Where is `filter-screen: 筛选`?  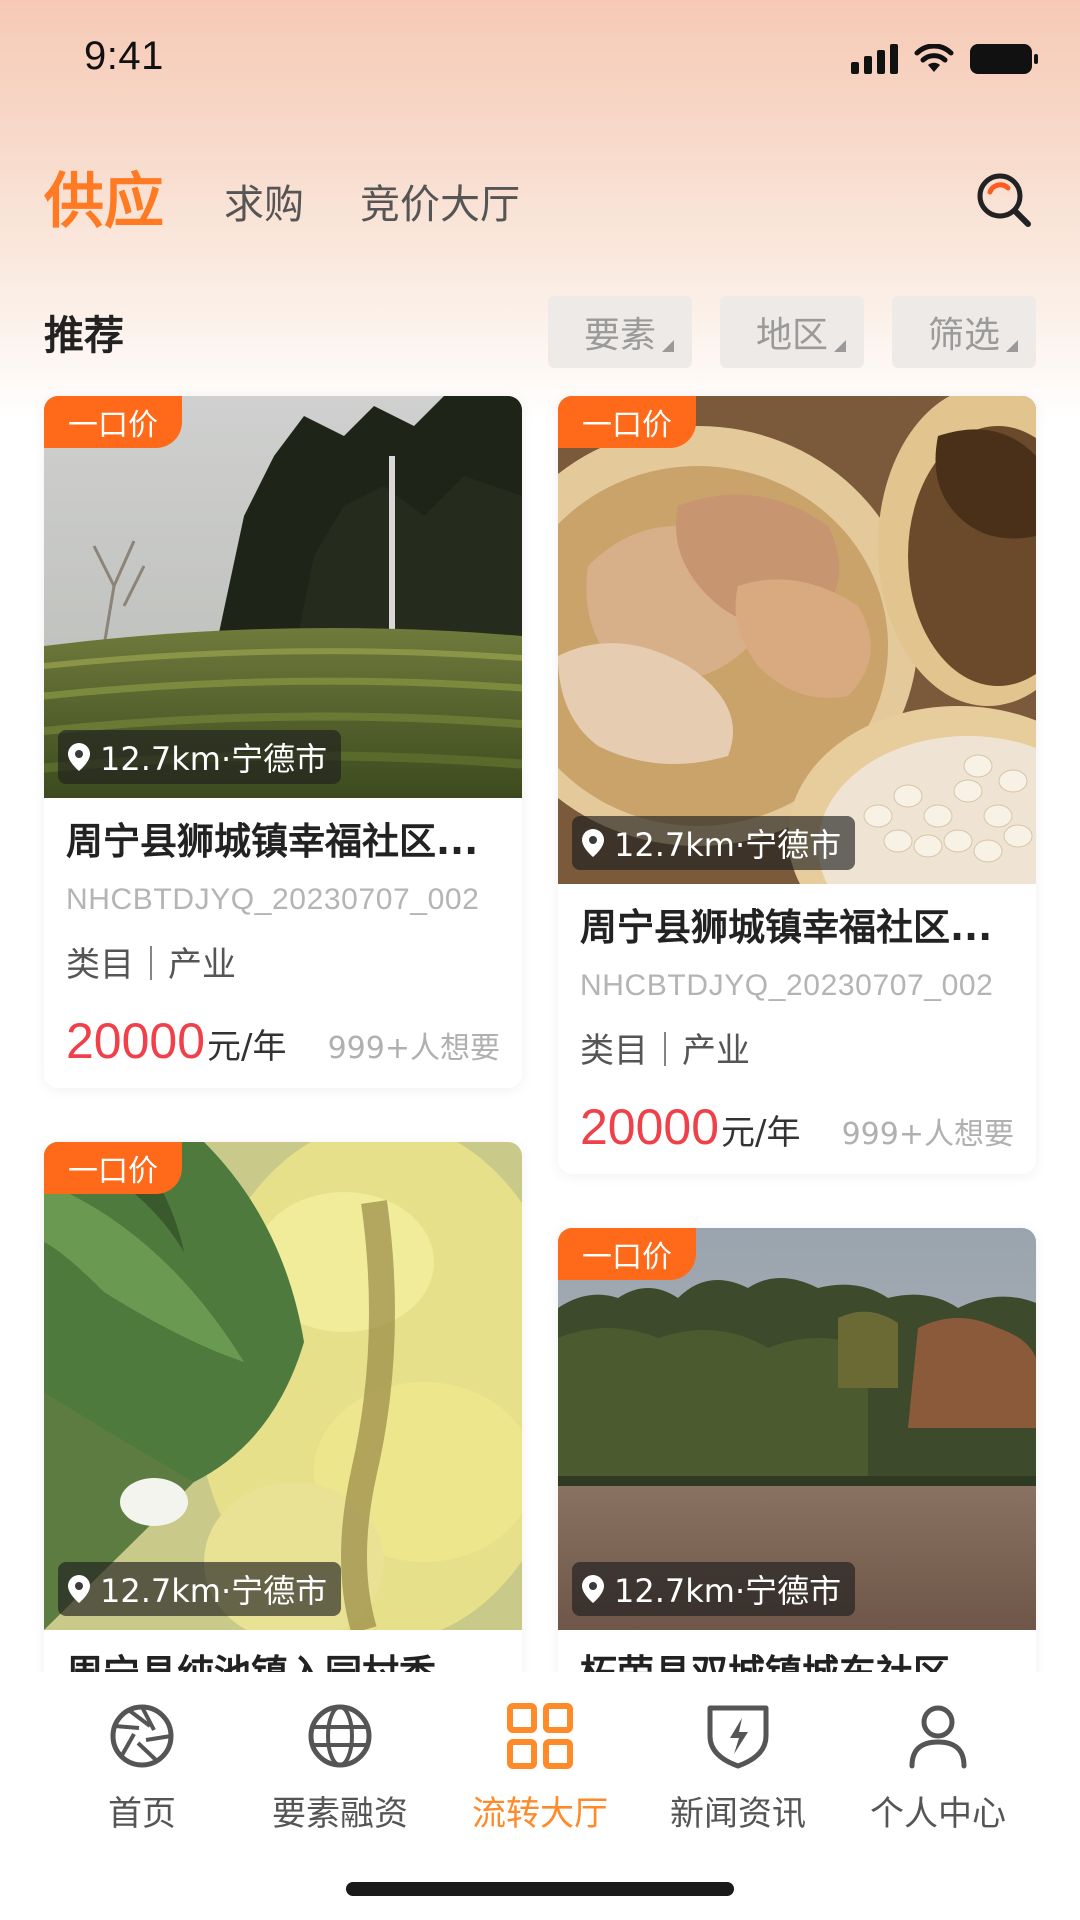
filter-screen: 筛选 is located at coordinates (964, 332).